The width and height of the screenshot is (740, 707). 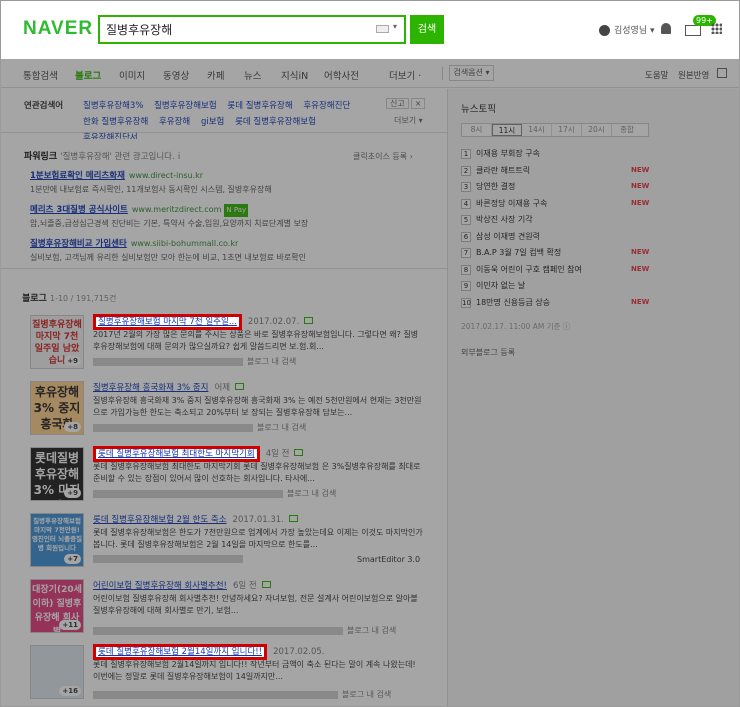 I want to click on blog-thumbnail: 대장기(20세이하) 질병후유장해 회사별 +11, so click(x=57, y=606).